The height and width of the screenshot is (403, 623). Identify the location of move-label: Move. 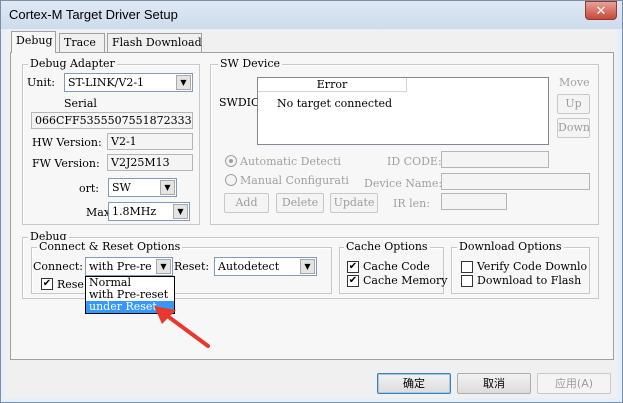
(574, 82).